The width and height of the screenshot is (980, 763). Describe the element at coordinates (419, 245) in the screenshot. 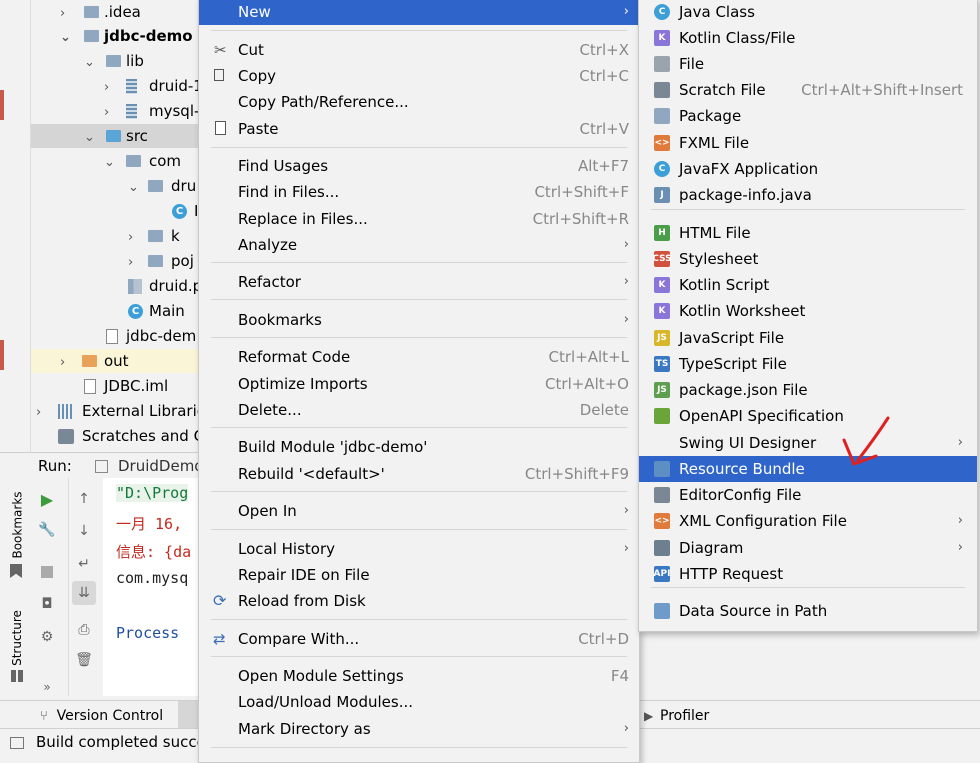

I see `menu-item-analyze: Analyze ›` at that location.